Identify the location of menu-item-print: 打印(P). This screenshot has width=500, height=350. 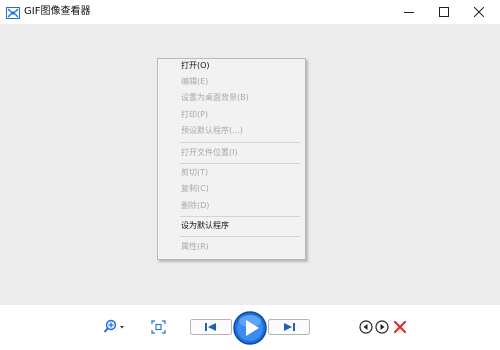
(194, 115).